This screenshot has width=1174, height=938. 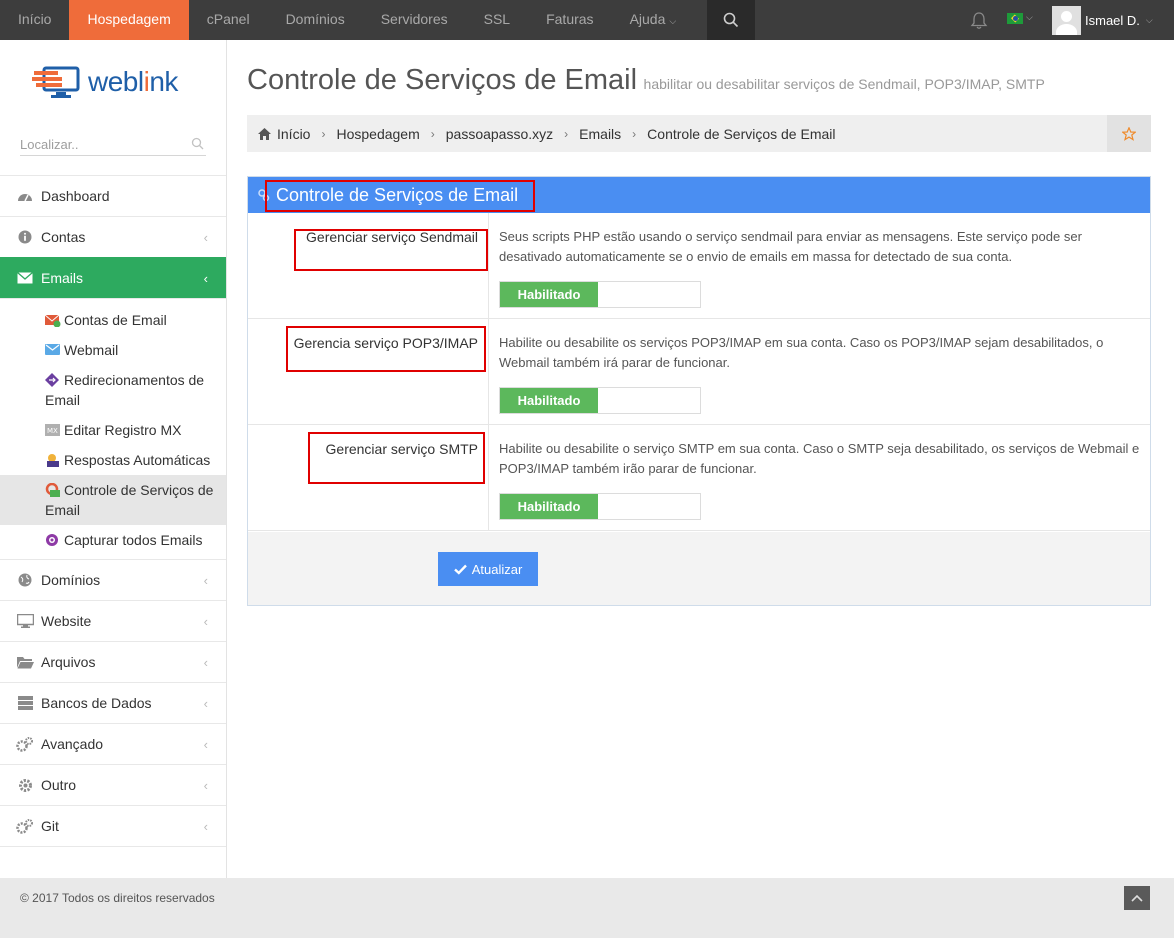 I want to click on nav-ajuda: Ajuda ⌵, so click(x=653, y=20).